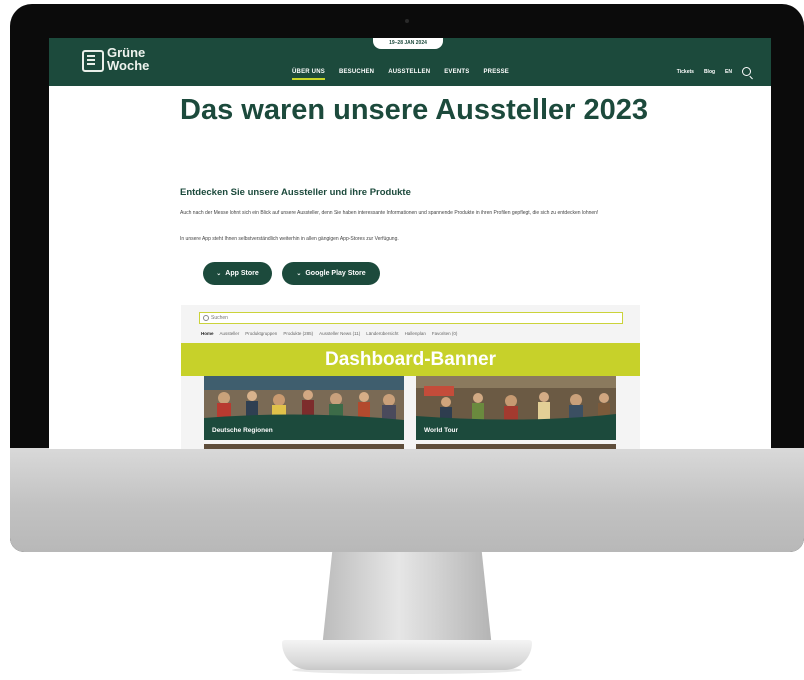  Describe the element at coordinates (456, 72) in the screenshot. I see `menu-item-events: EVENTS` at that location.